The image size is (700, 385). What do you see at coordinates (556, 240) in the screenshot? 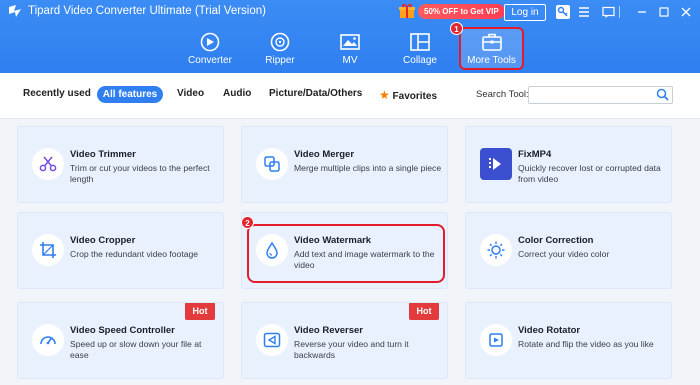
I see `card-title: Color Correction` at bounding box center [556, 240].